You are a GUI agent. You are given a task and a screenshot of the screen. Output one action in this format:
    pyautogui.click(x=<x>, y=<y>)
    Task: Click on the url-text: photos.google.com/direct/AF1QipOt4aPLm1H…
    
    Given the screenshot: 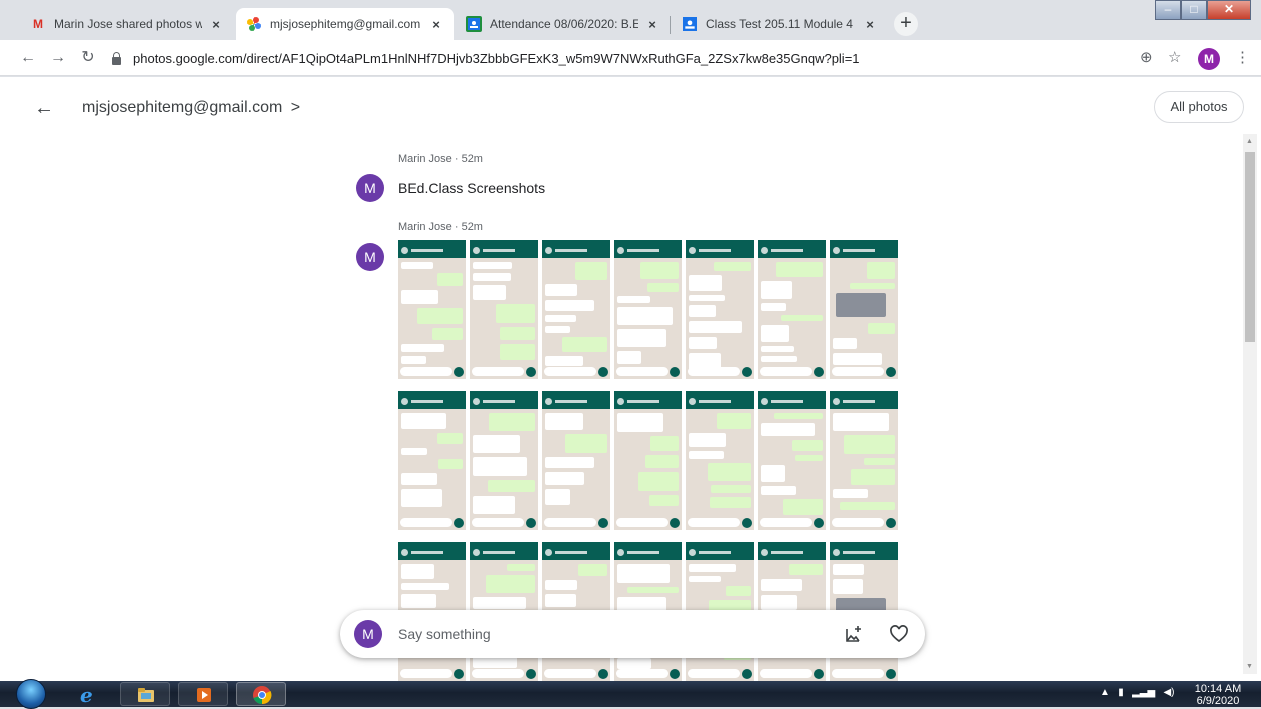 What is the action you would take?
    pyautogui.click(x=496, y=58)
    